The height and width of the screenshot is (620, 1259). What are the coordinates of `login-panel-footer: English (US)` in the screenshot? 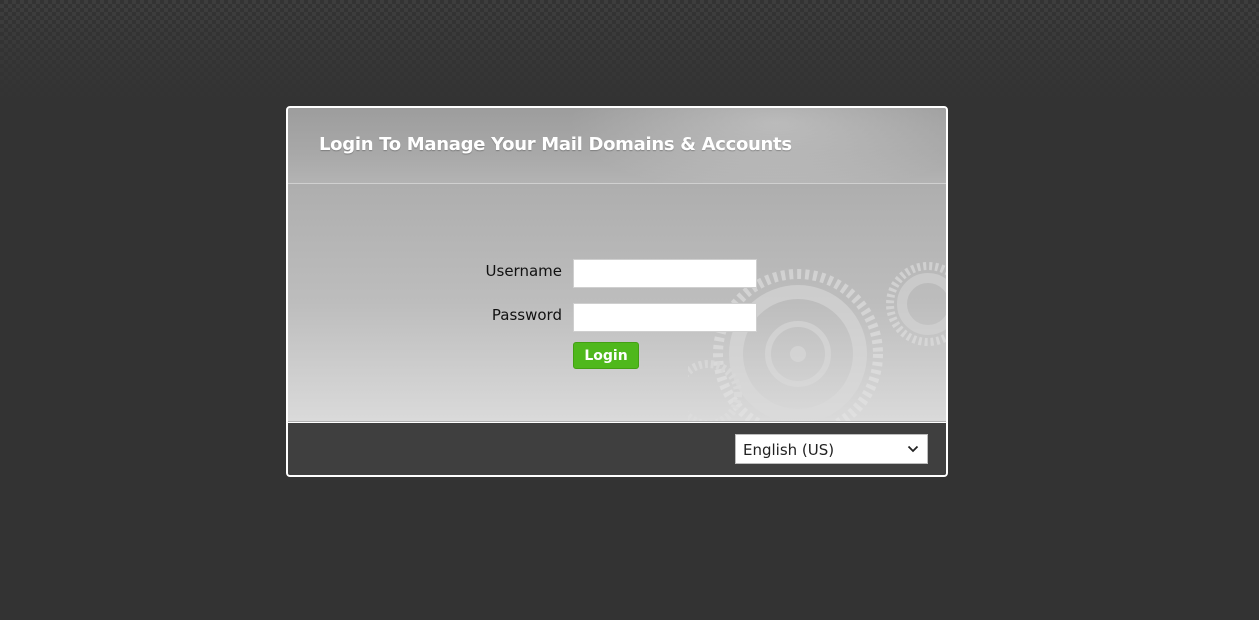 It's located at (617, 448).